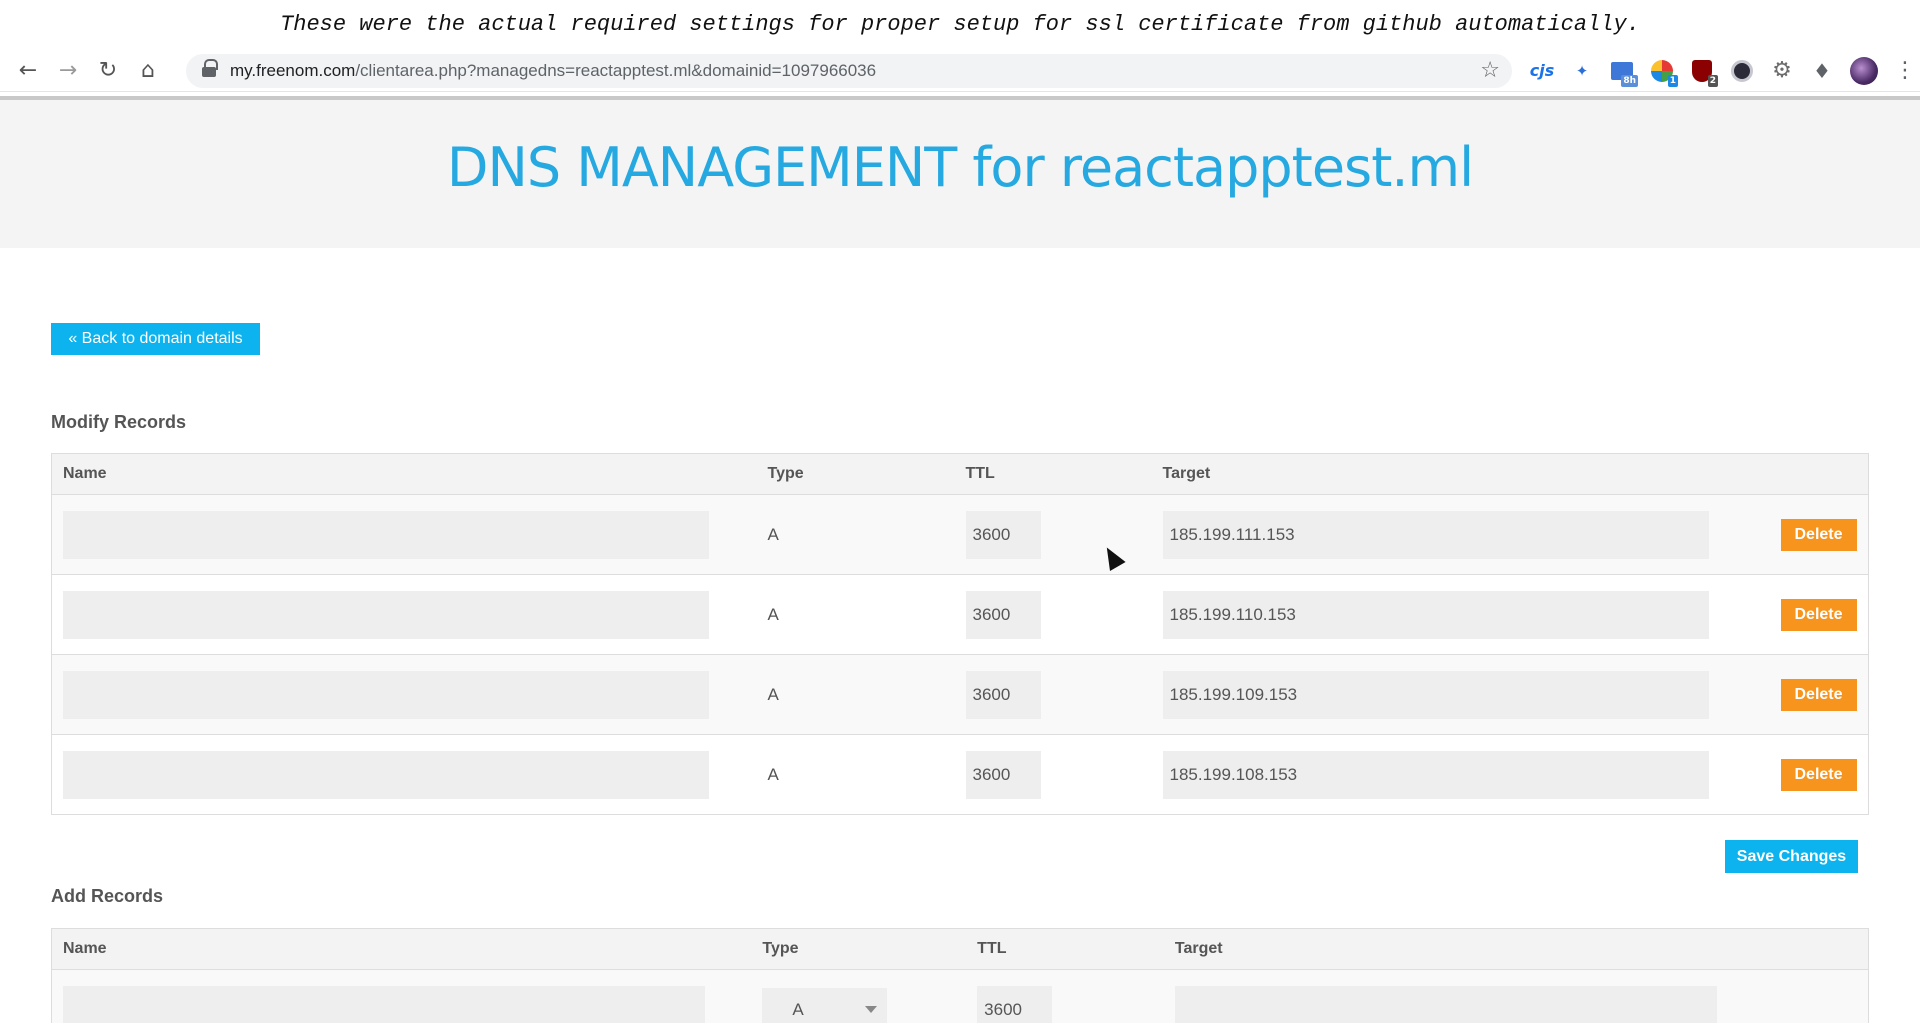  What do you see at coordinates (1672, 80) in the screenshot?
I see `s-extension-badge: 1` at bounding box center [1672, 80].